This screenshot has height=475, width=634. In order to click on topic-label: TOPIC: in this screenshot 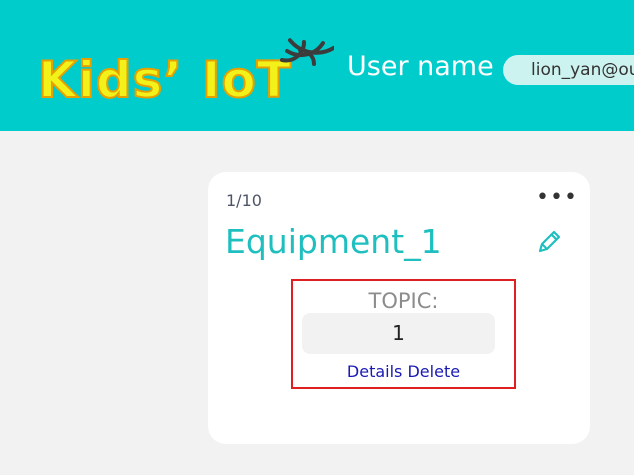, I will do `click(403, 301)`.